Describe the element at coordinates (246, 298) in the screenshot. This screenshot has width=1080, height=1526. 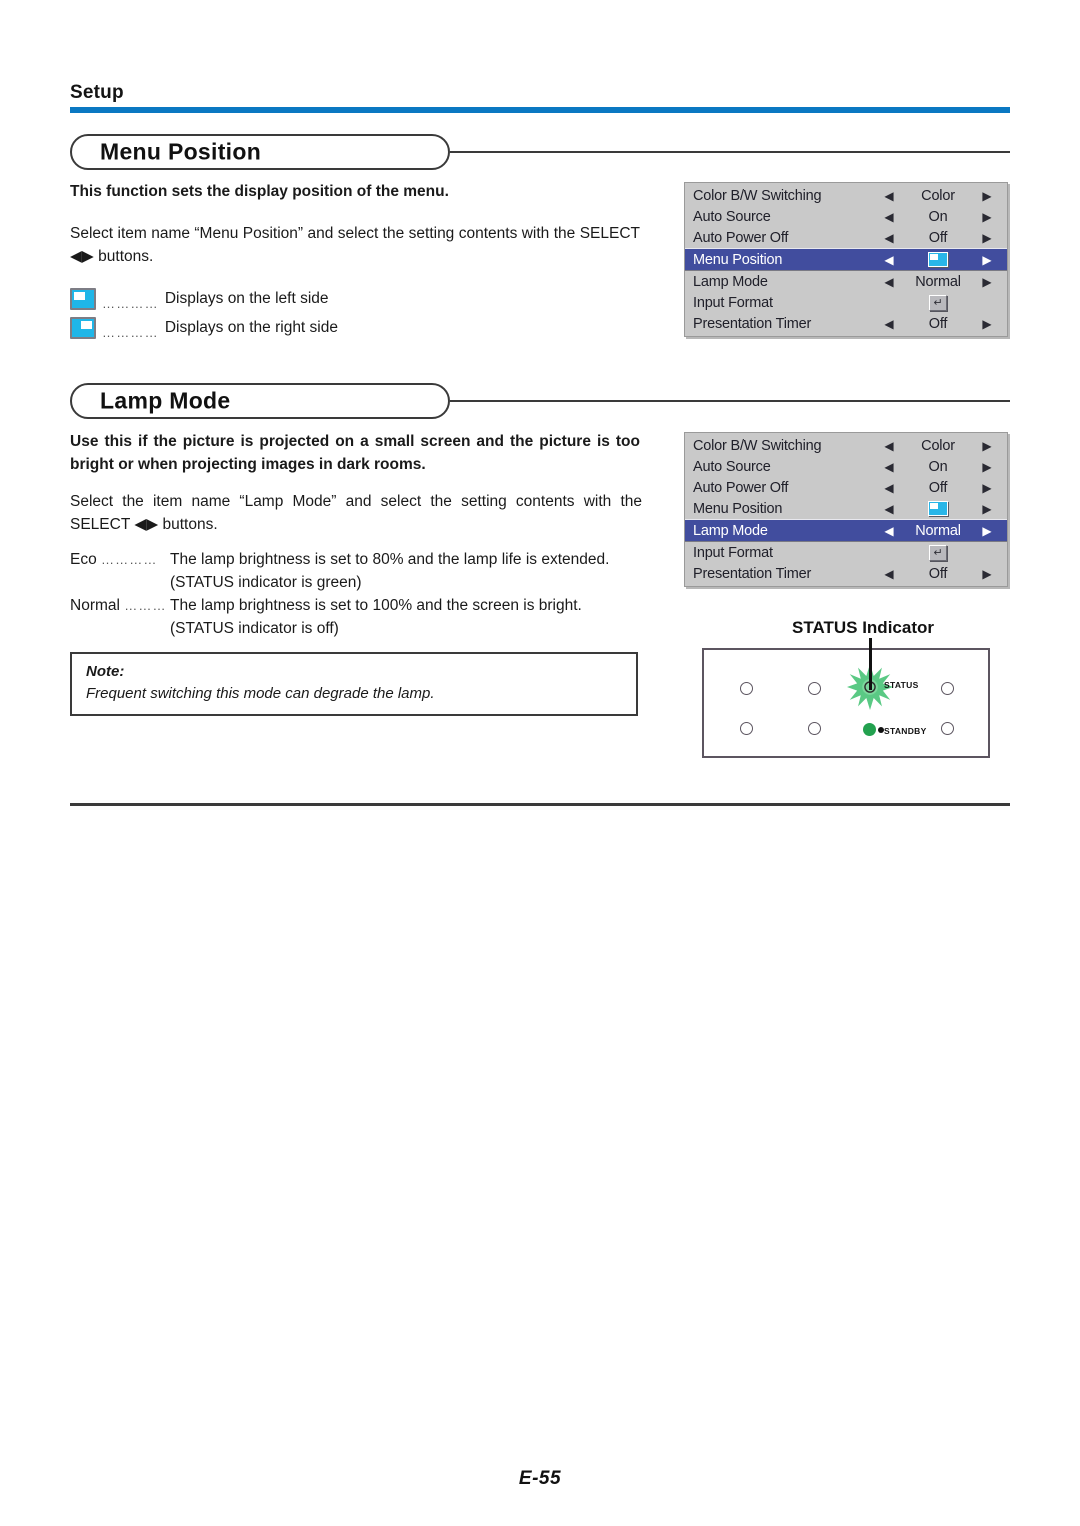
I see `menu-position-option-left-label: Displays on the left side` at that location.